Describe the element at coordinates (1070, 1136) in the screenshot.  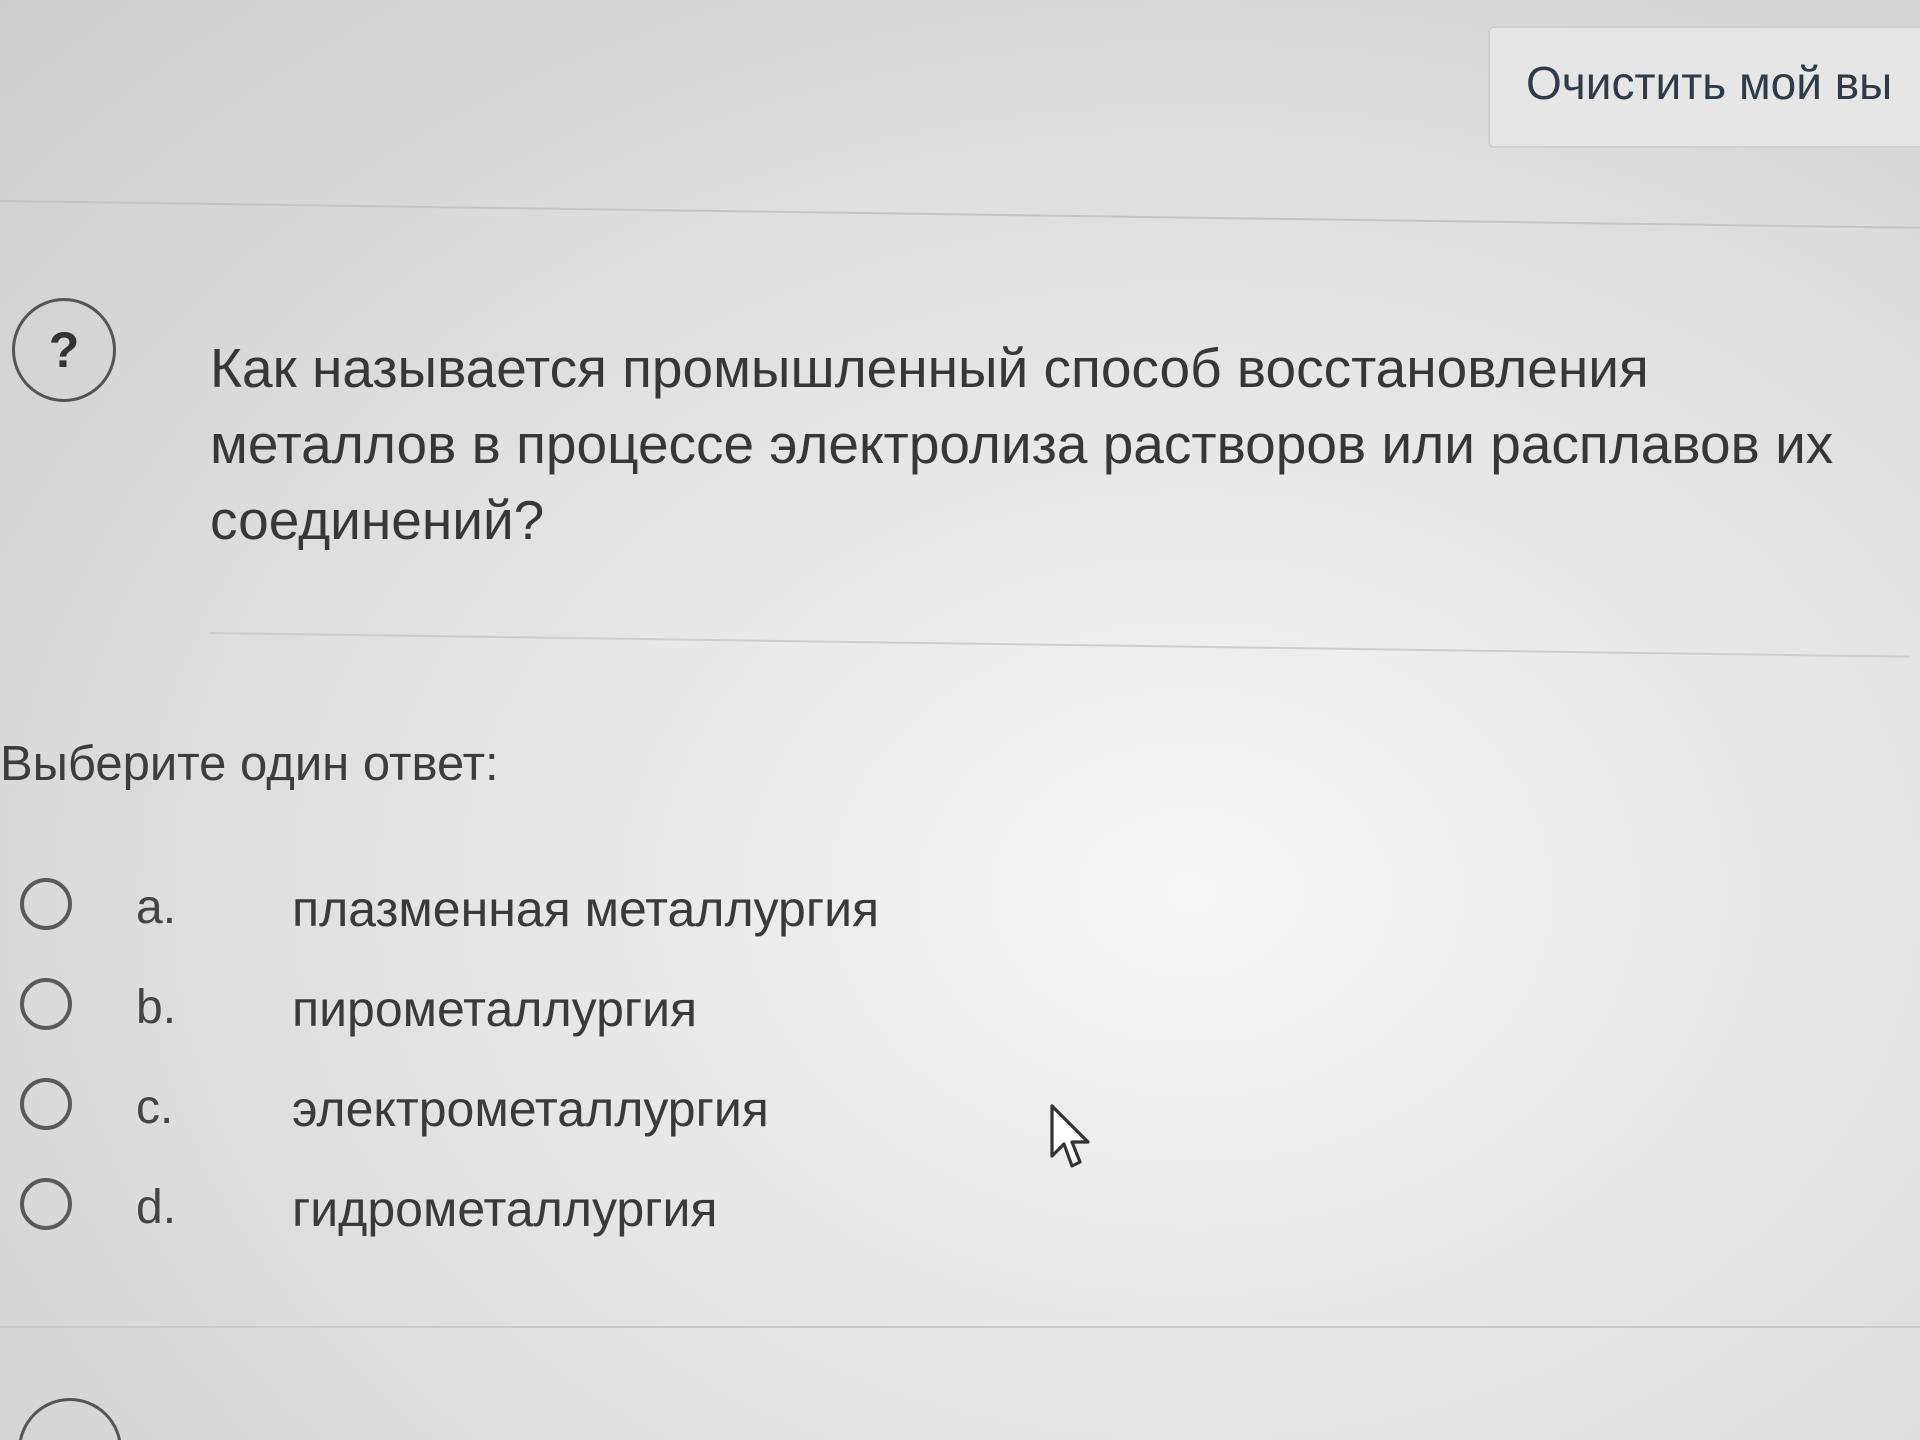
I see `mouse-pointer-icon` at that location.